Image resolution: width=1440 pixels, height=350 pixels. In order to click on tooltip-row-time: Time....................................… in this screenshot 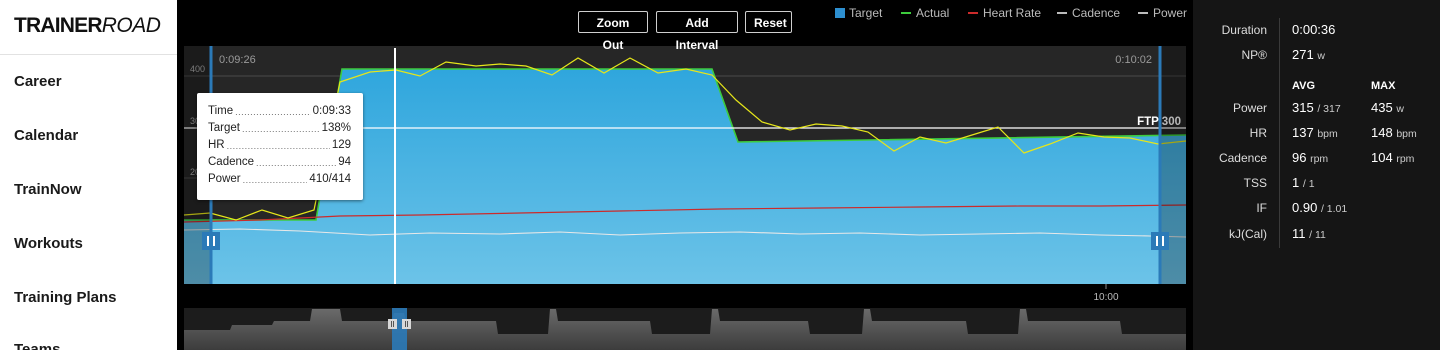, I will do `click(279, 111)`.